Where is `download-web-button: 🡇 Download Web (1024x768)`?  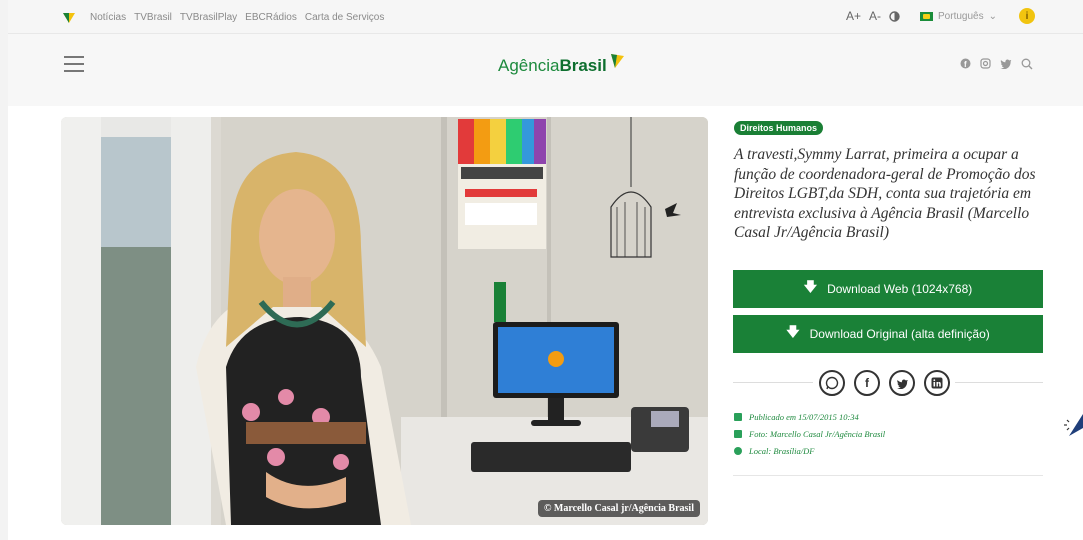
download-web-button: 🡇 Download Web (1024x768) is located at coordinates (888, 289).